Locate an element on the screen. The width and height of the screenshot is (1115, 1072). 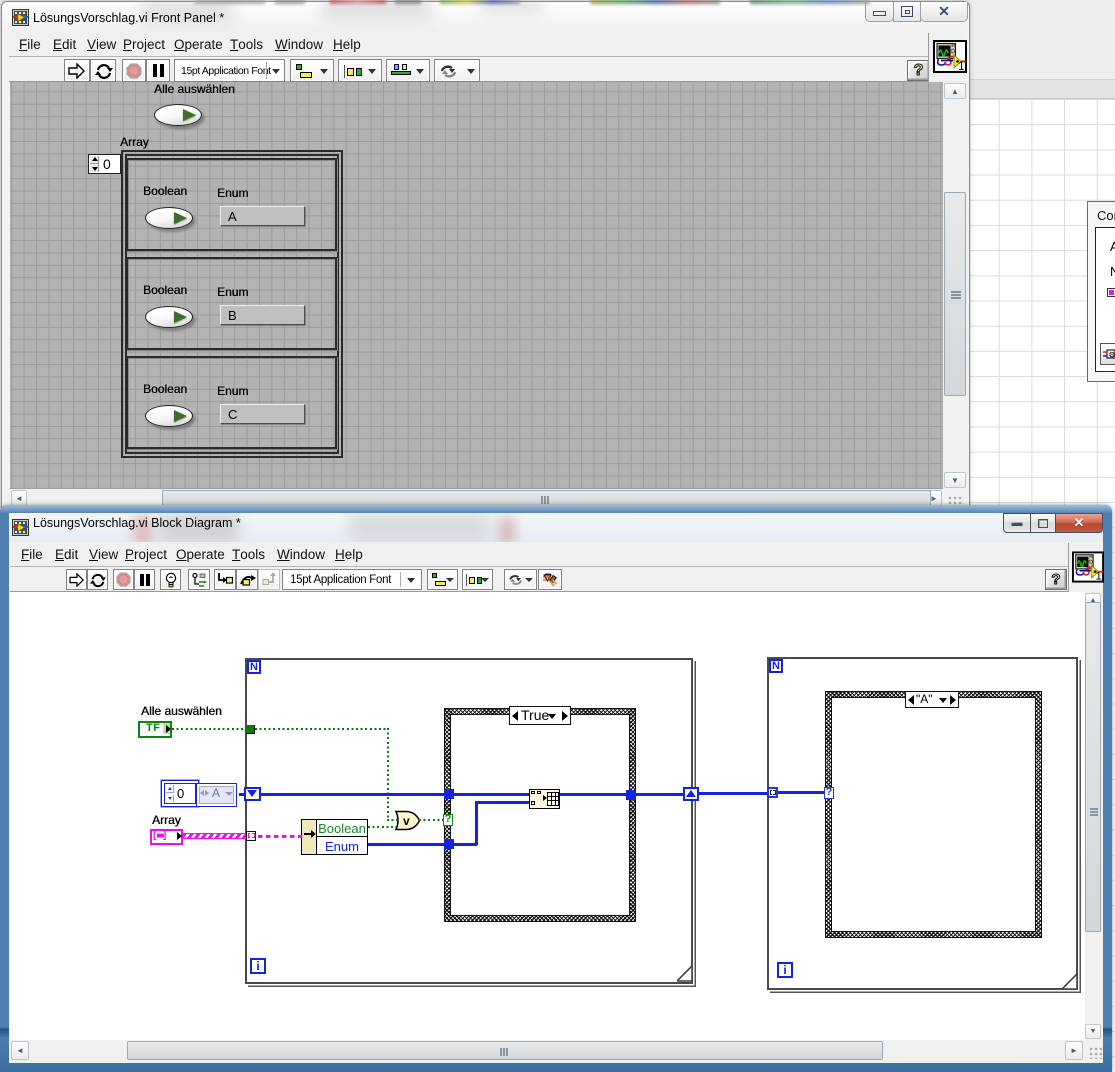
svg-text: v is located at coordinates (406, 821).